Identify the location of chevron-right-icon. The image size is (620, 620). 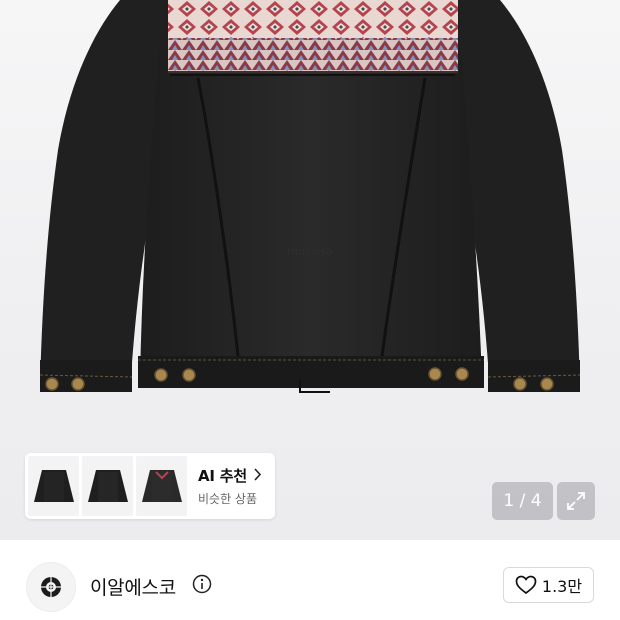
(257, 476).